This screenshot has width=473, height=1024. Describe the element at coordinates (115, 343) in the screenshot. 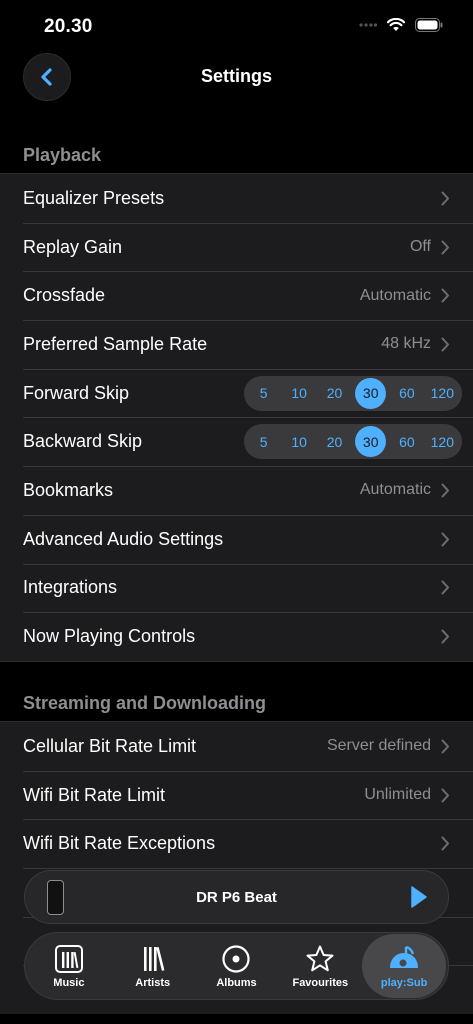

I see `row-label: Preferred Sample Rate` at that location.